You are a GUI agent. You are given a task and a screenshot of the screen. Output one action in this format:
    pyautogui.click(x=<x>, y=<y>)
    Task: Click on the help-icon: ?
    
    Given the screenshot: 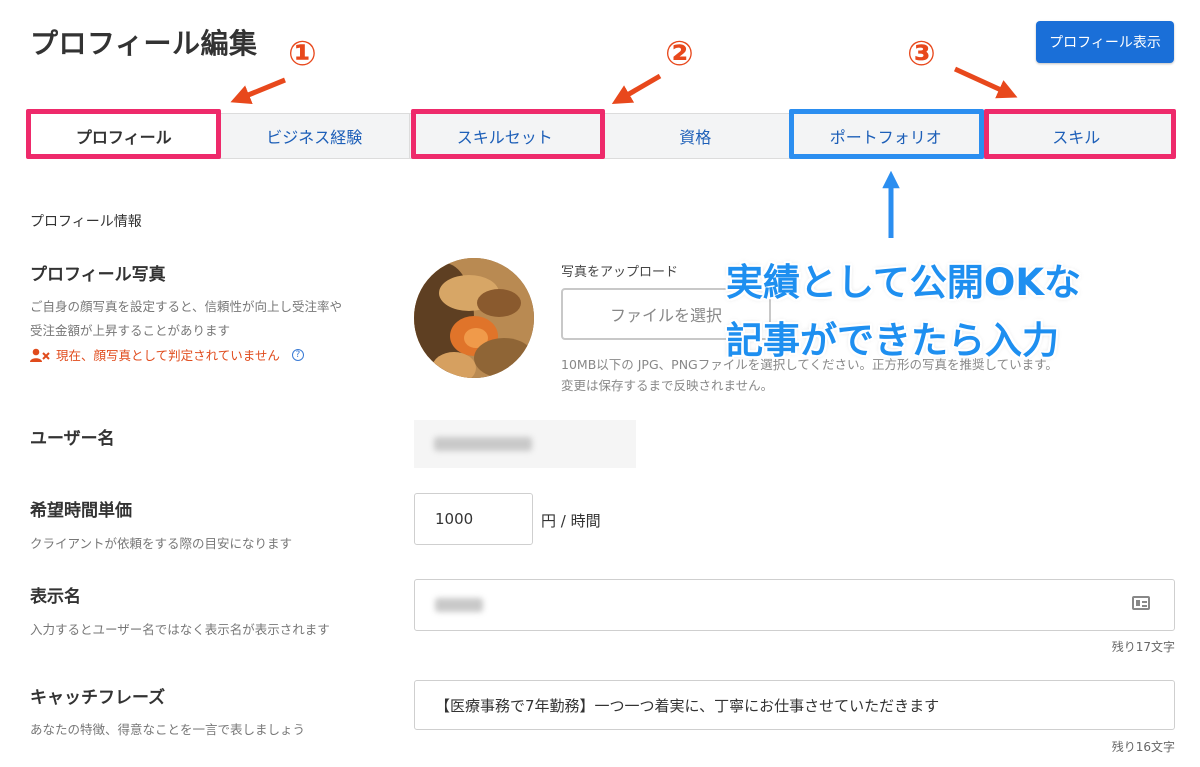 What is the action you would take?
    pyautogui.click(x=297, y=354)
    